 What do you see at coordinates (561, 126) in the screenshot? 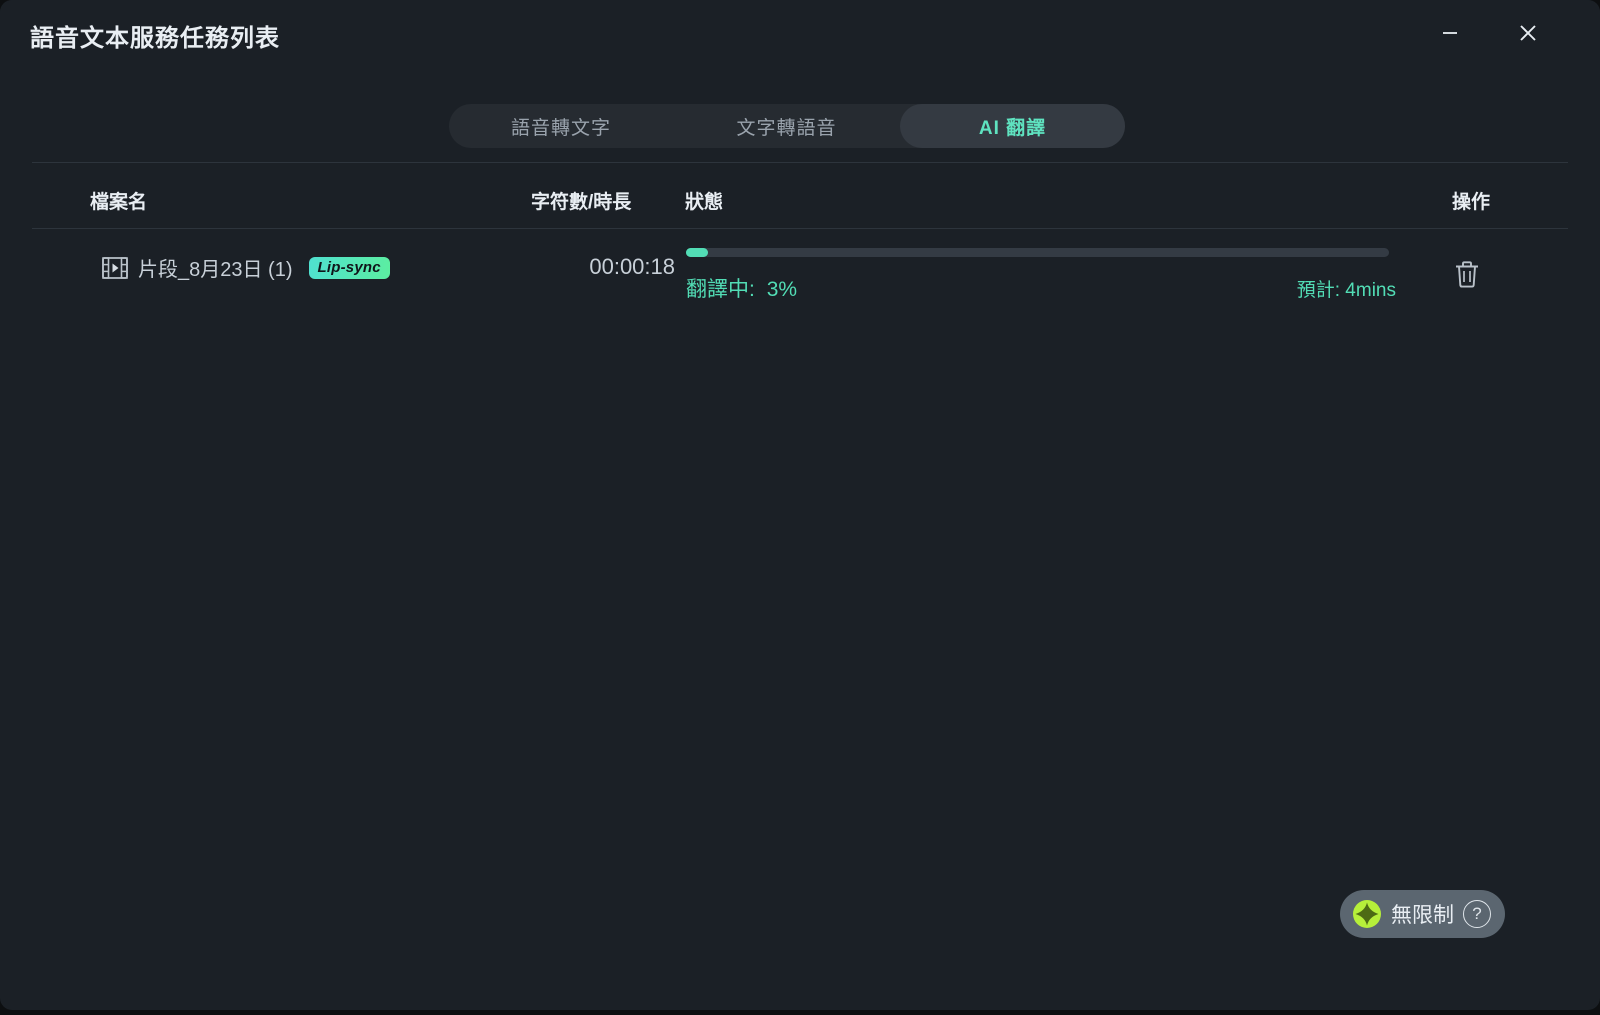
I see `tab-speech-to-text: 語音轉文字` at bounding box center [561, 126].